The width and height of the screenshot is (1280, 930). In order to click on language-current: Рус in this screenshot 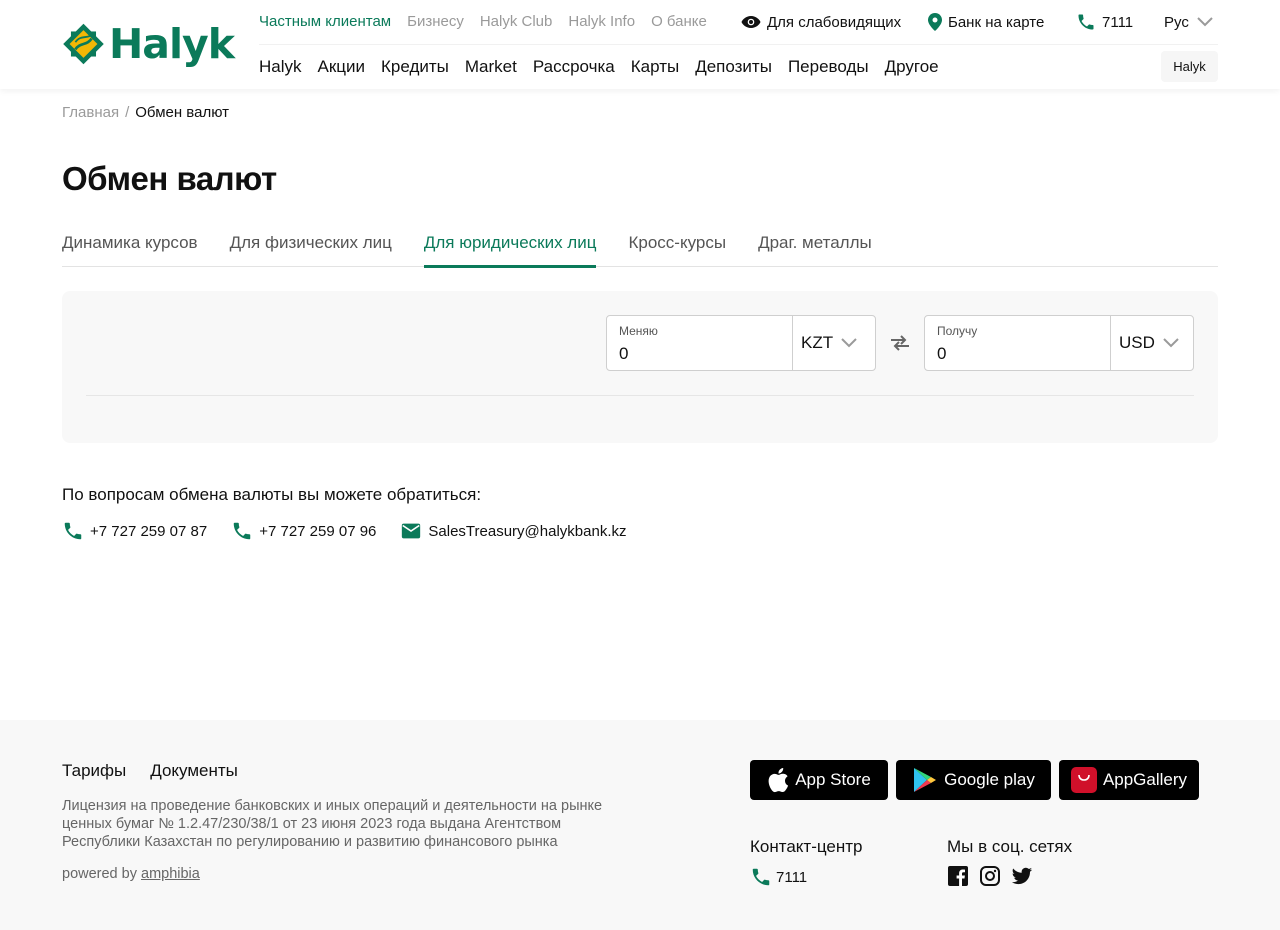, I will do `click(1176, 22)`.